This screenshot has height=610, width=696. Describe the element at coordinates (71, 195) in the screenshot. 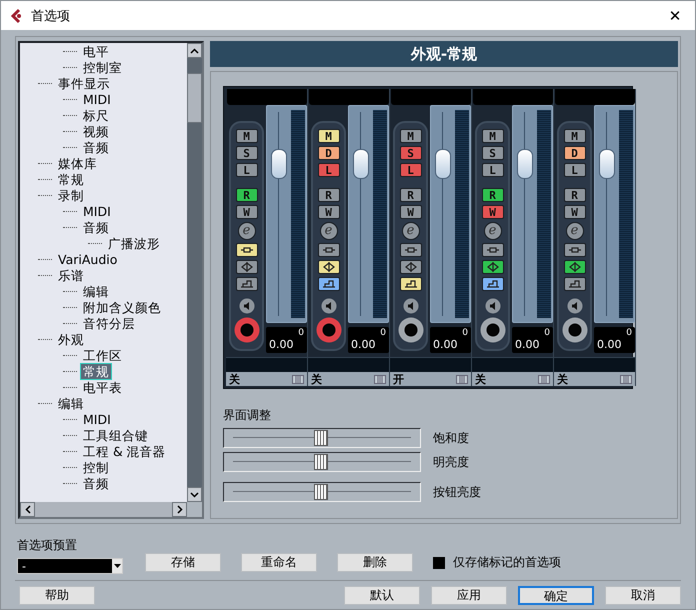

I see `tree-item: 录制` at that location.